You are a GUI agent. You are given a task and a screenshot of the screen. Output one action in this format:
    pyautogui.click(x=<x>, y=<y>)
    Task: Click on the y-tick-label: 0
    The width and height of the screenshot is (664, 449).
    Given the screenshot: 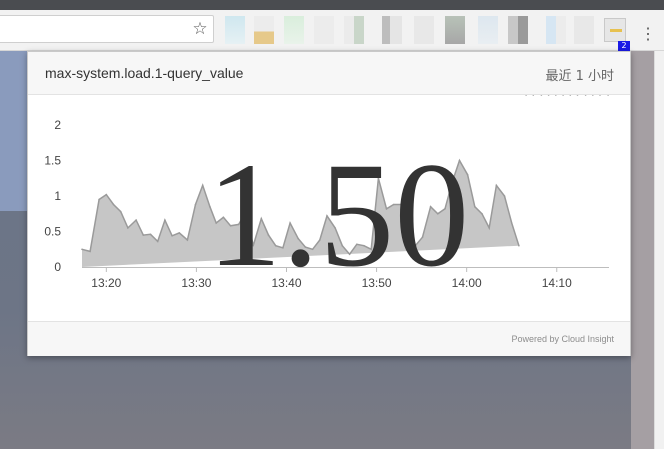 What is the action you would take?
    pyautogui.click(x=57, y=267)
    